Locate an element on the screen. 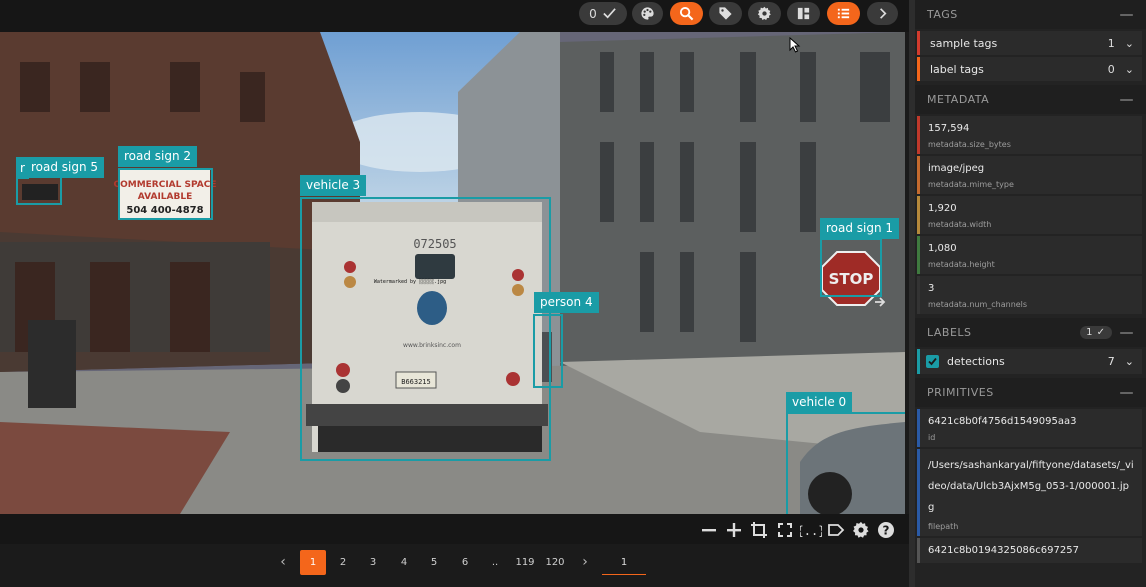  tag-row-label: sample tags is located at coordinates (964, 43).